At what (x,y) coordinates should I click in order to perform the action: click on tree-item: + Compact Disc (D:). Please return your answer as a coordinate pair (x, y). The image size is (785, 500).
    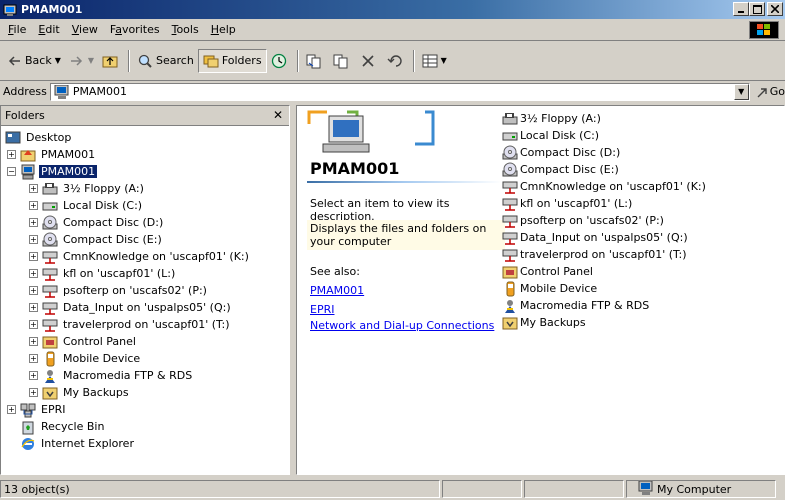
    Looking at the image, I should click on (145, 222).